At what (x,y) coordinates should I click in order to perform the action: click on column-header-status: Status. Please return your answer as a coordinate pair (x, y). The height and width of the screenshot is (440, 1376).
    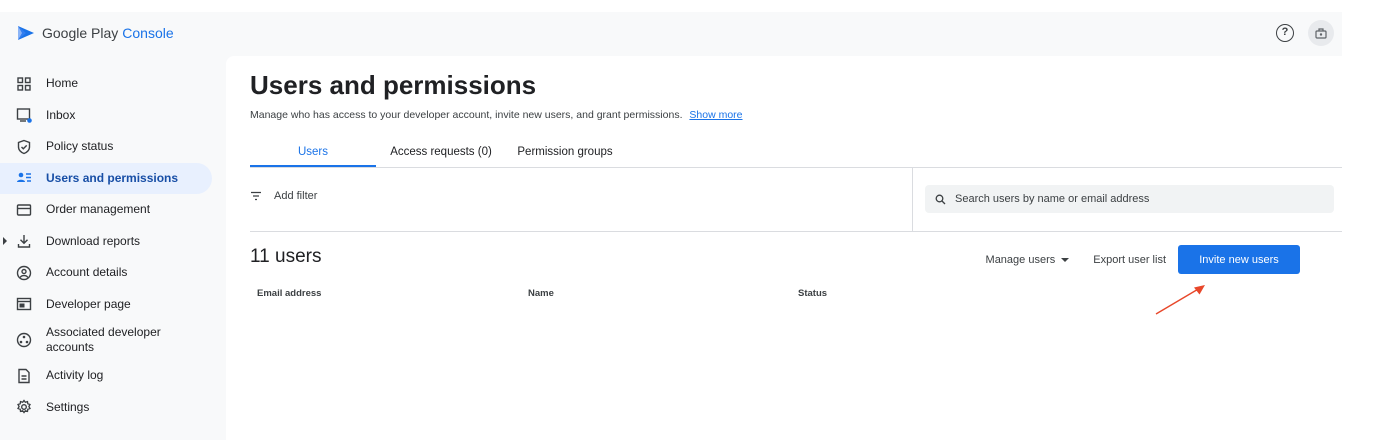
    Looking at the image, I should click on (812, 293).